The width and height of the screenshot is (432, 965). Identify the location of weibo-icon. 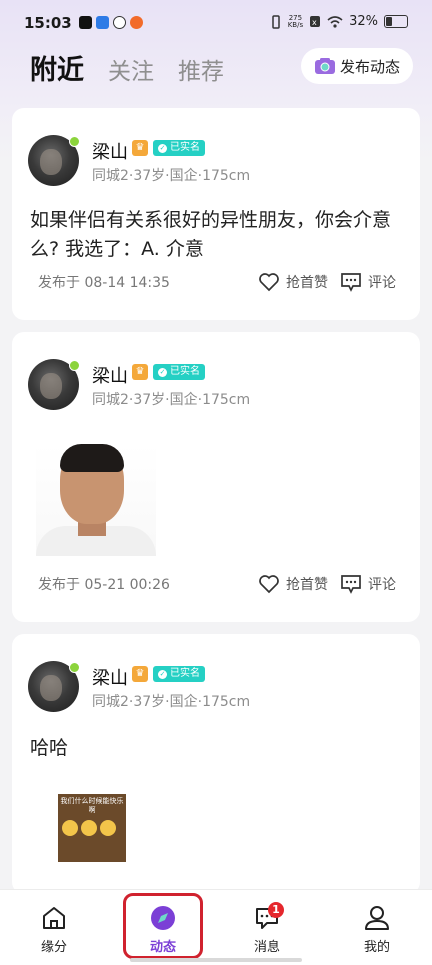
(136, 22).